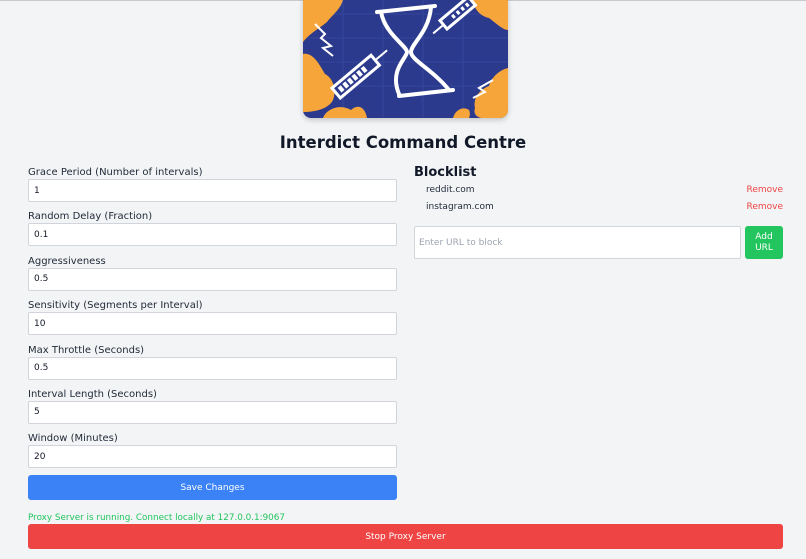 Image resolution: width=806 pixels, height=559 pixels. Describe the element at coordinates (405, 59) in the screenshot. I see `hourglass-logo-icon` at that location.